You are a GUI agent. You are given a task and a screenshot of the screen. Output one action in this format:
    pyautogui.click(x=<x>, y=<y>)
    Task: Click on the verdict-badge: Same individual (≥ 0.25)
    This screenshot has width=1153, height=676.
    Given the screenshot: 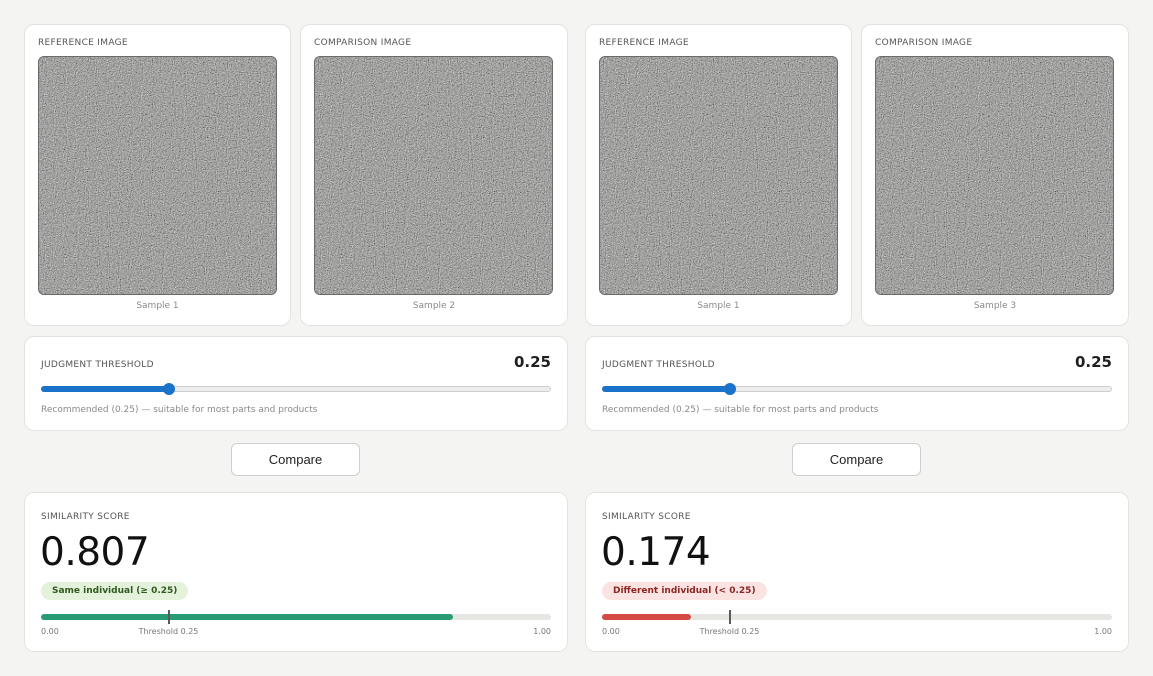 What is the action you would take?
    pyautogui.click(x=115, y=591)
    